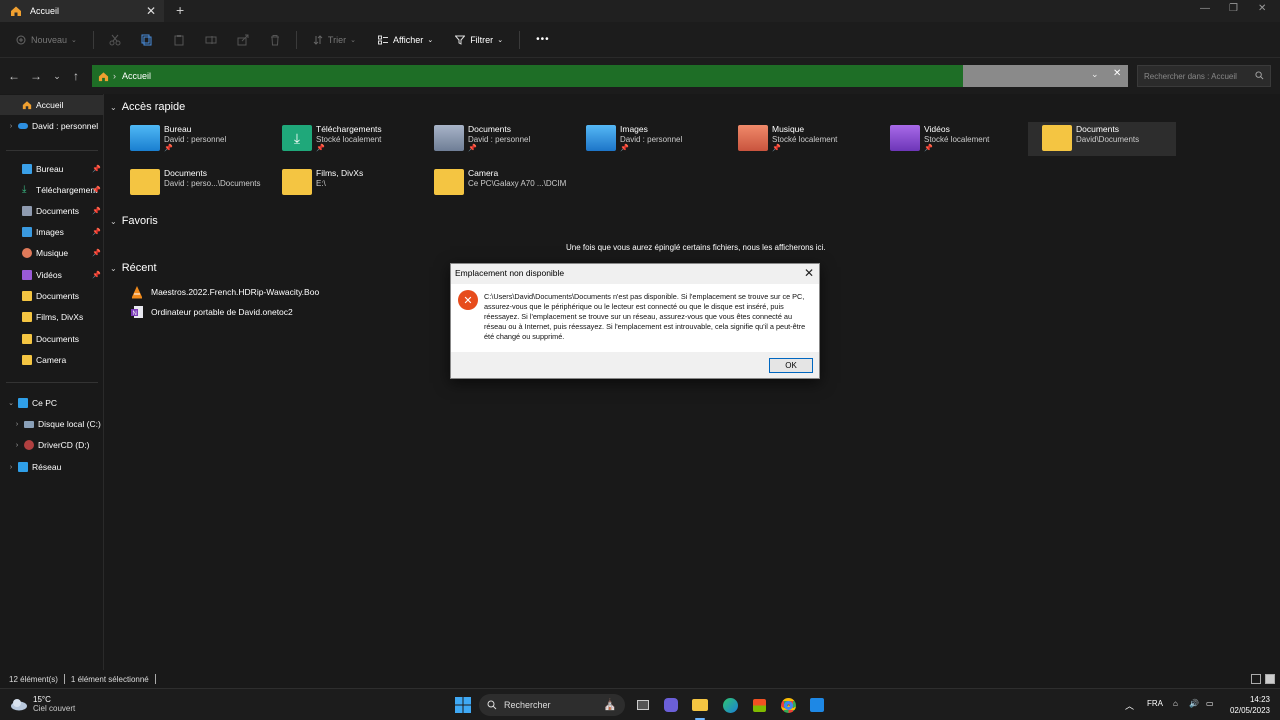  I want to click on share-icon, so click(243, 40).